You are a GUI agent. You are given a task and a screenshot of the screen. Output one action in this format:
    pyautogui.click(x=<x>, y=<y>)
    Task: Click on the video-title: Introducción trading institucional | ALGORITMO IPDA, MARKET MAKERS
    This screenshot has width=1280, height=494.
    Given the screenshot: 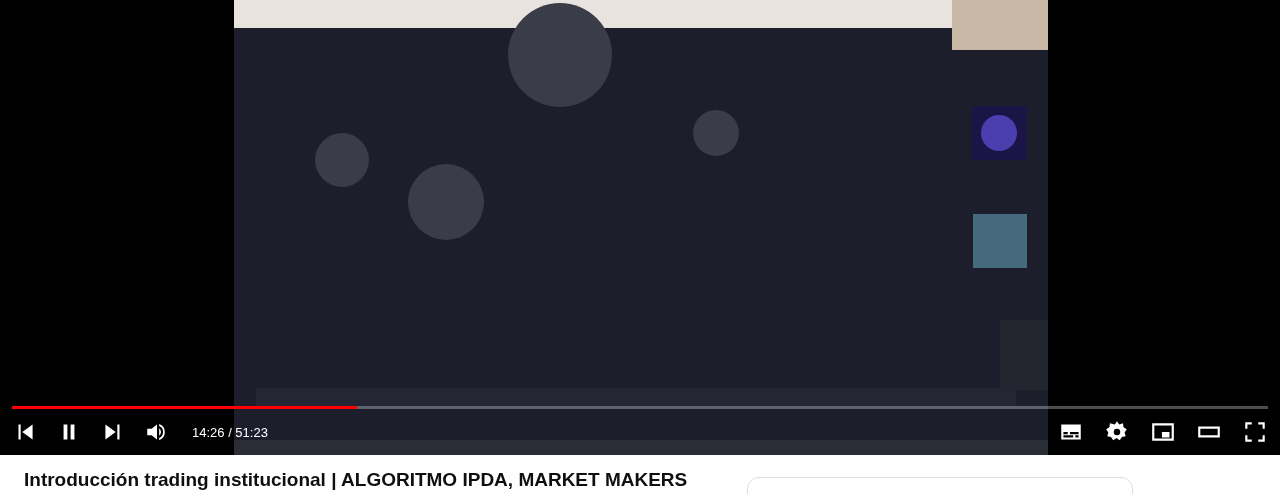 What is the action you would take?
    pyautogui.click(x=356, y=480)
    